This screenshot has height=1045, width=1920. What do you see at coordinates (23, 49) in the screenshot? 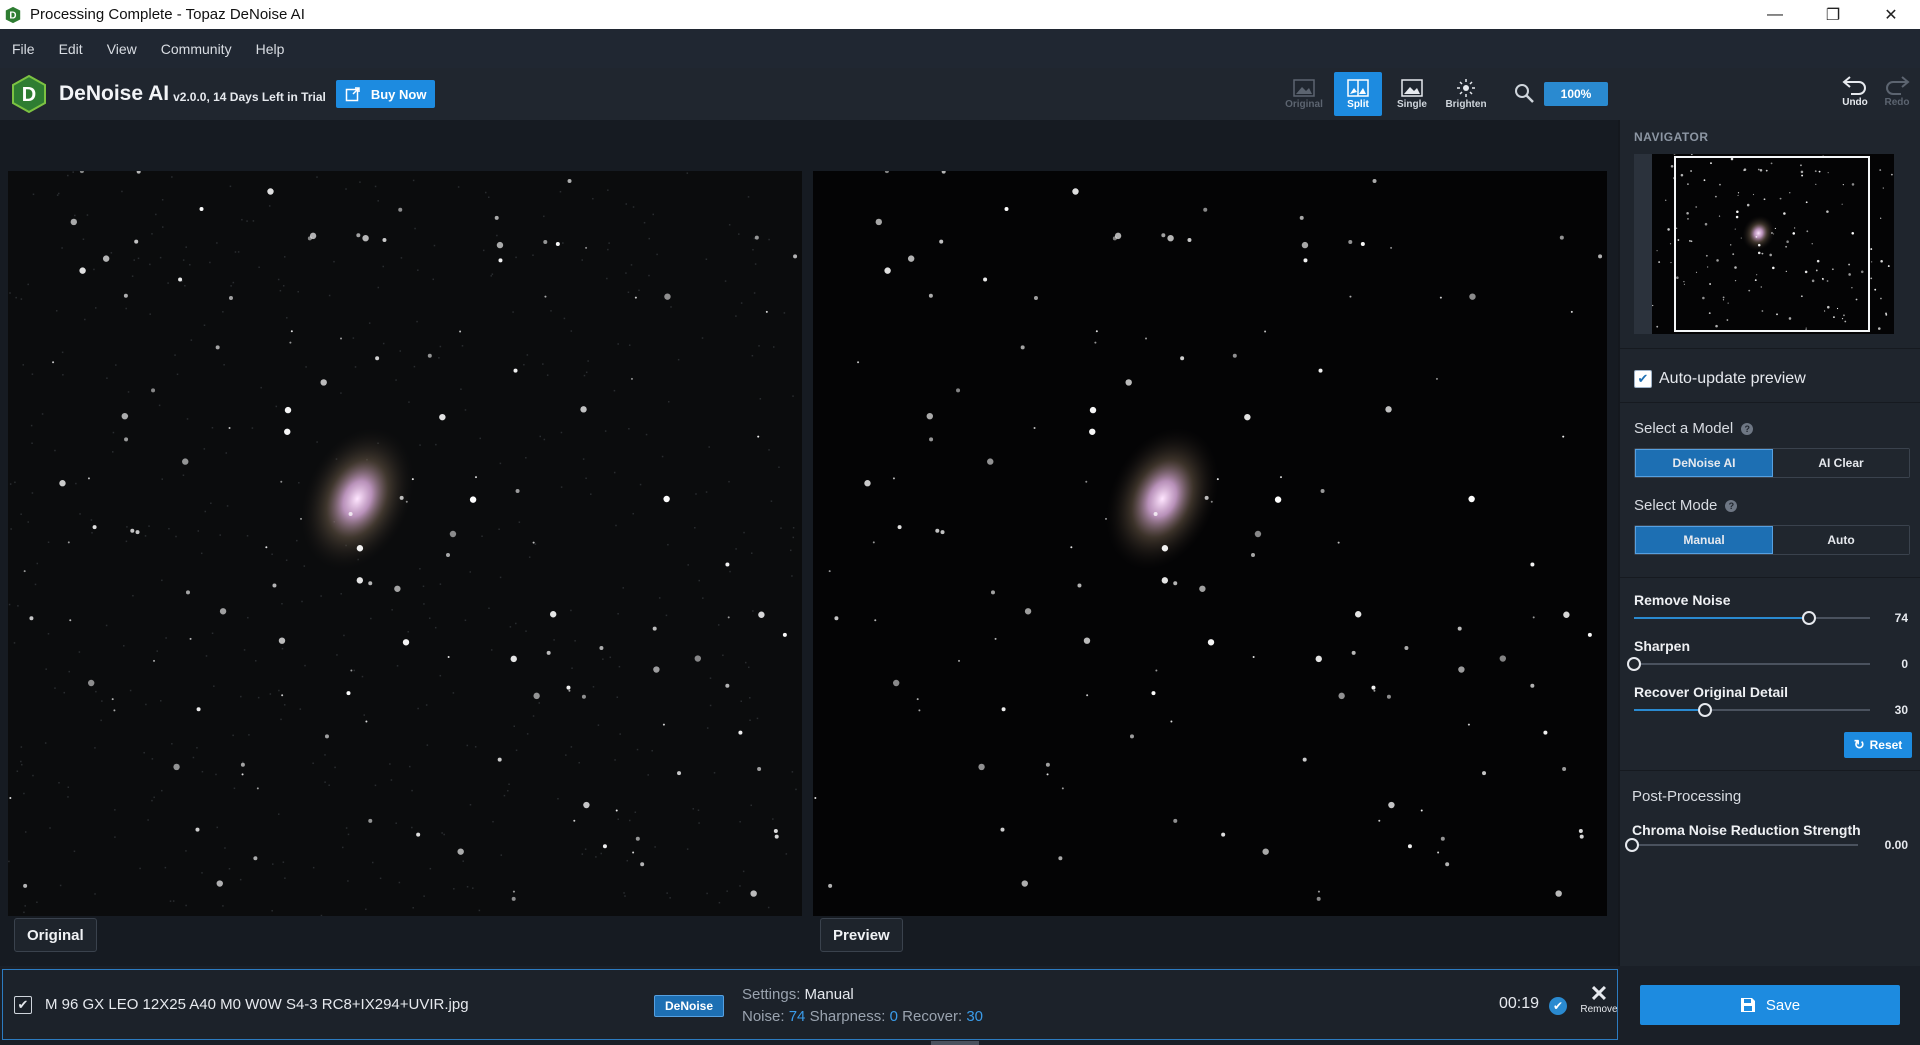
I see `menu-file: File` at bounding box center [23, 49].